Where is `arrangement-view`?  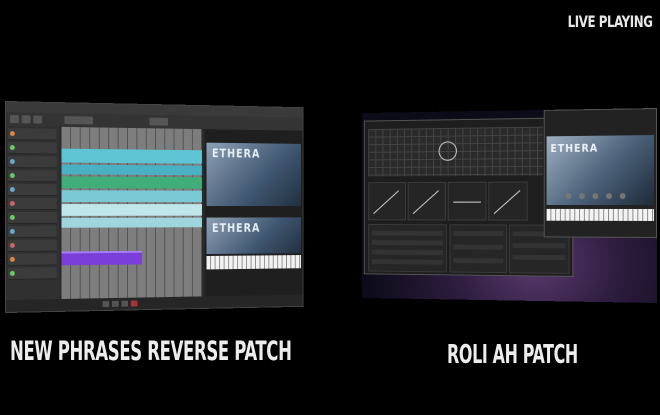
arrangement-view is located at coordinates (131, 213).